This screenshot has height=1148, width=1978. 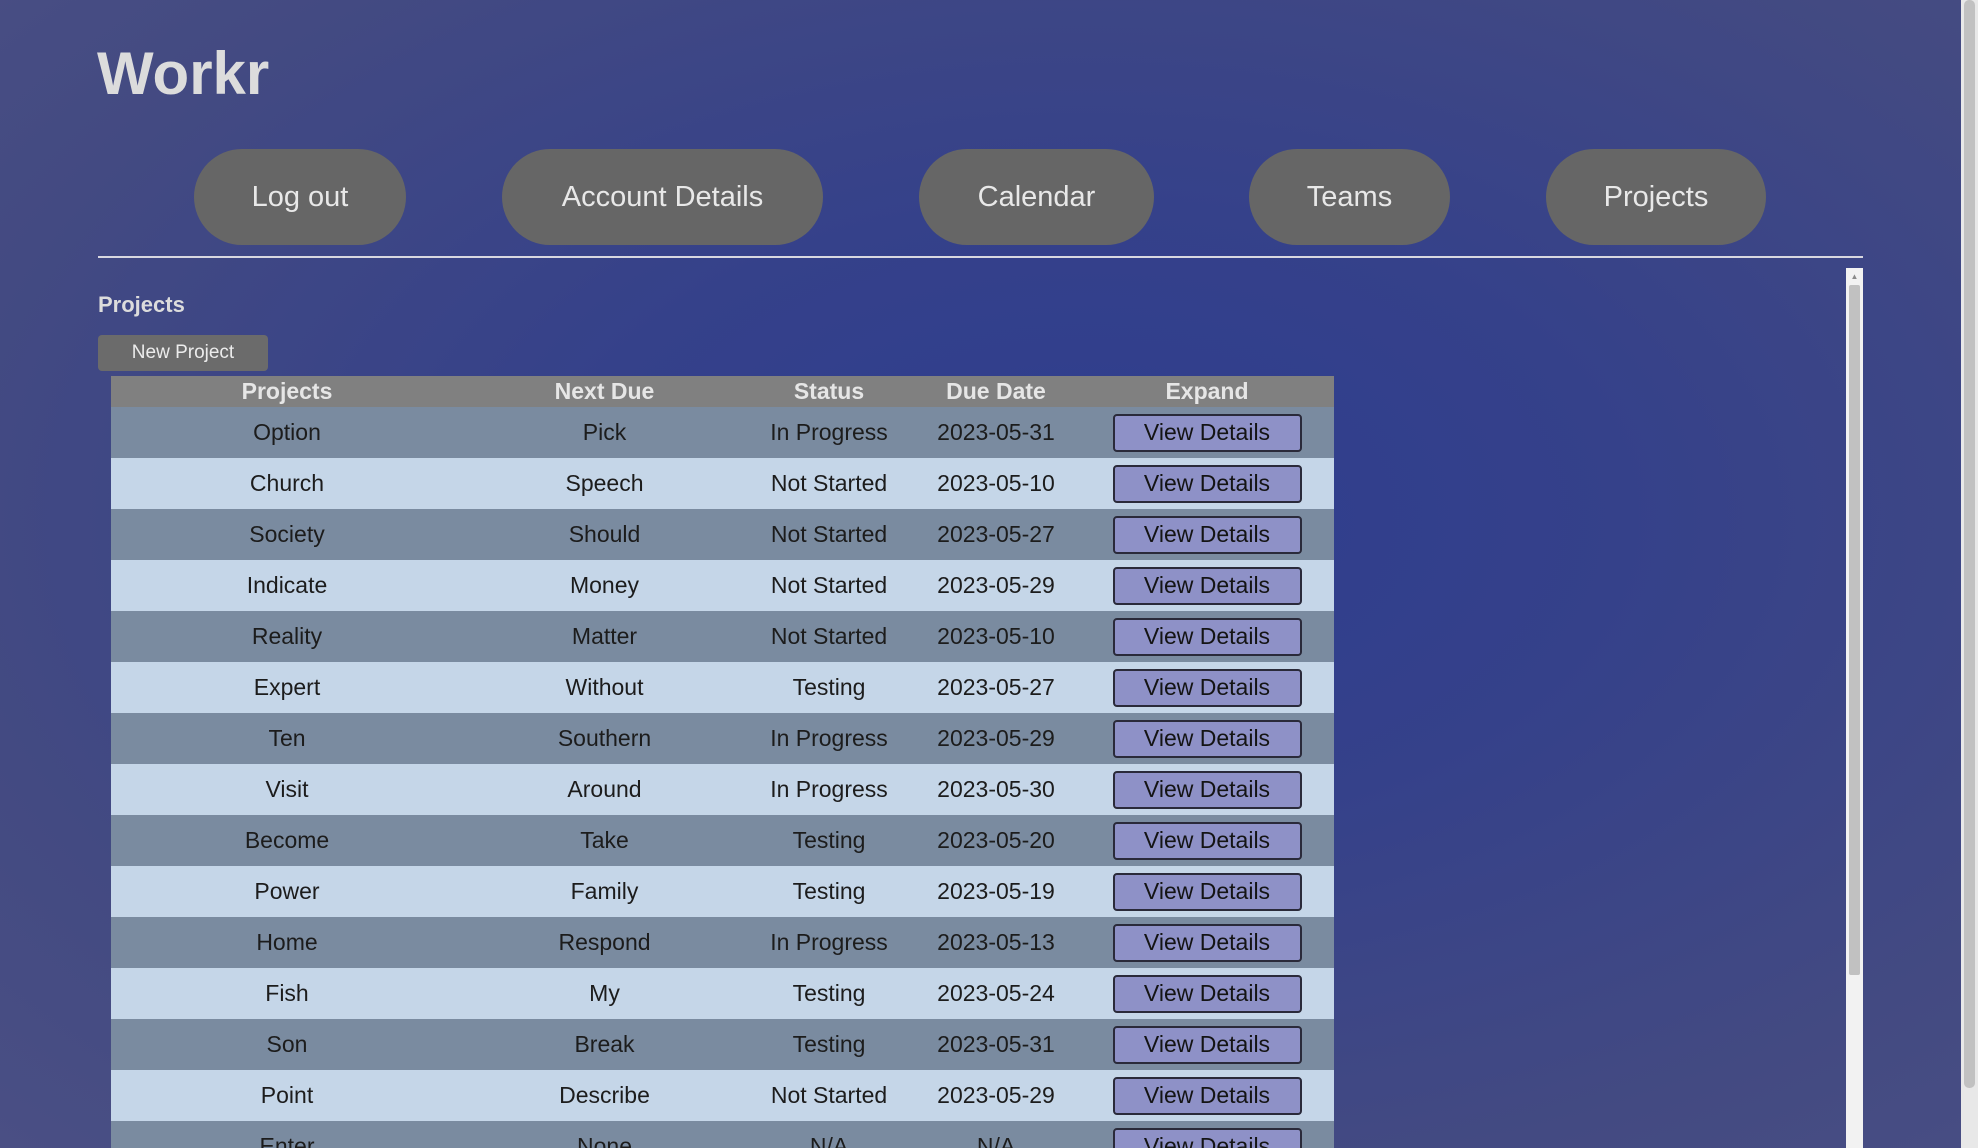 What do you see at coordinates (287, 391) in the screenshot?
I see `column-header-projects: Projects` at bounding box center [287, 391].